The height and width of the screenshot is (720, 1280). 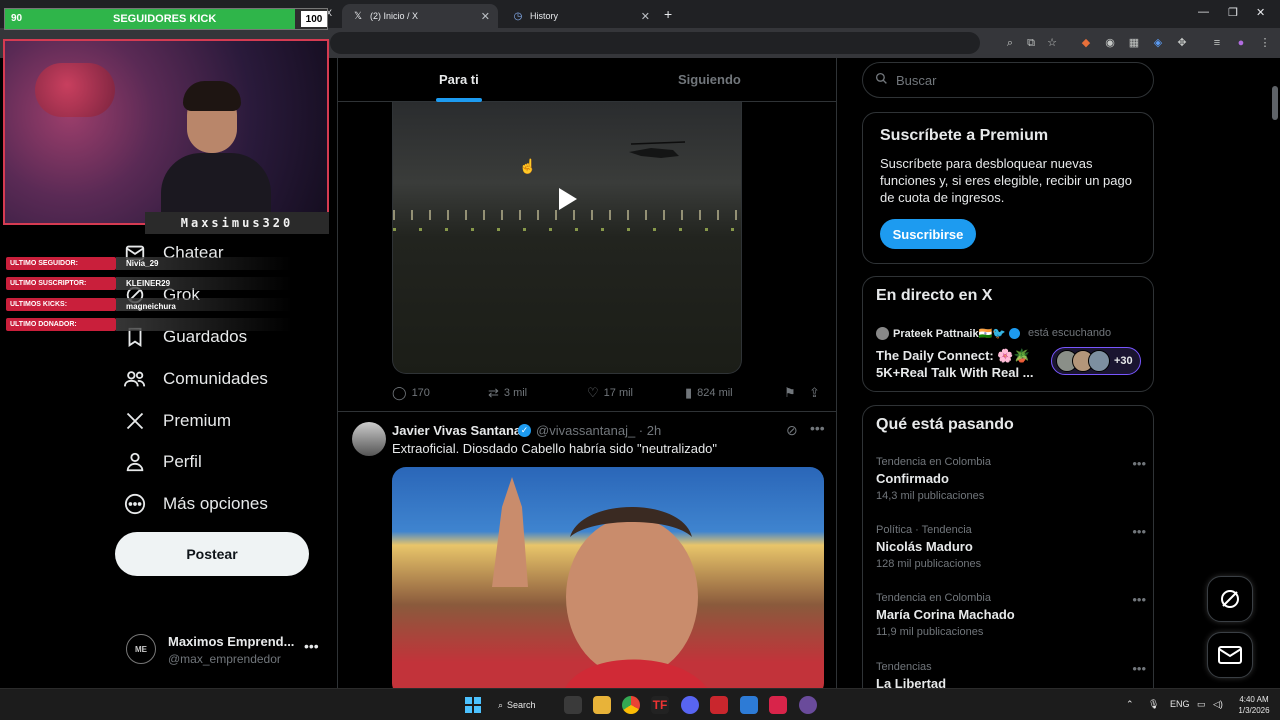 What do you see at coordinates (456, 430) in the screenshot?
I see `tweet-author-name: Javier Vivas Santana` at bounding box center [456, 430].